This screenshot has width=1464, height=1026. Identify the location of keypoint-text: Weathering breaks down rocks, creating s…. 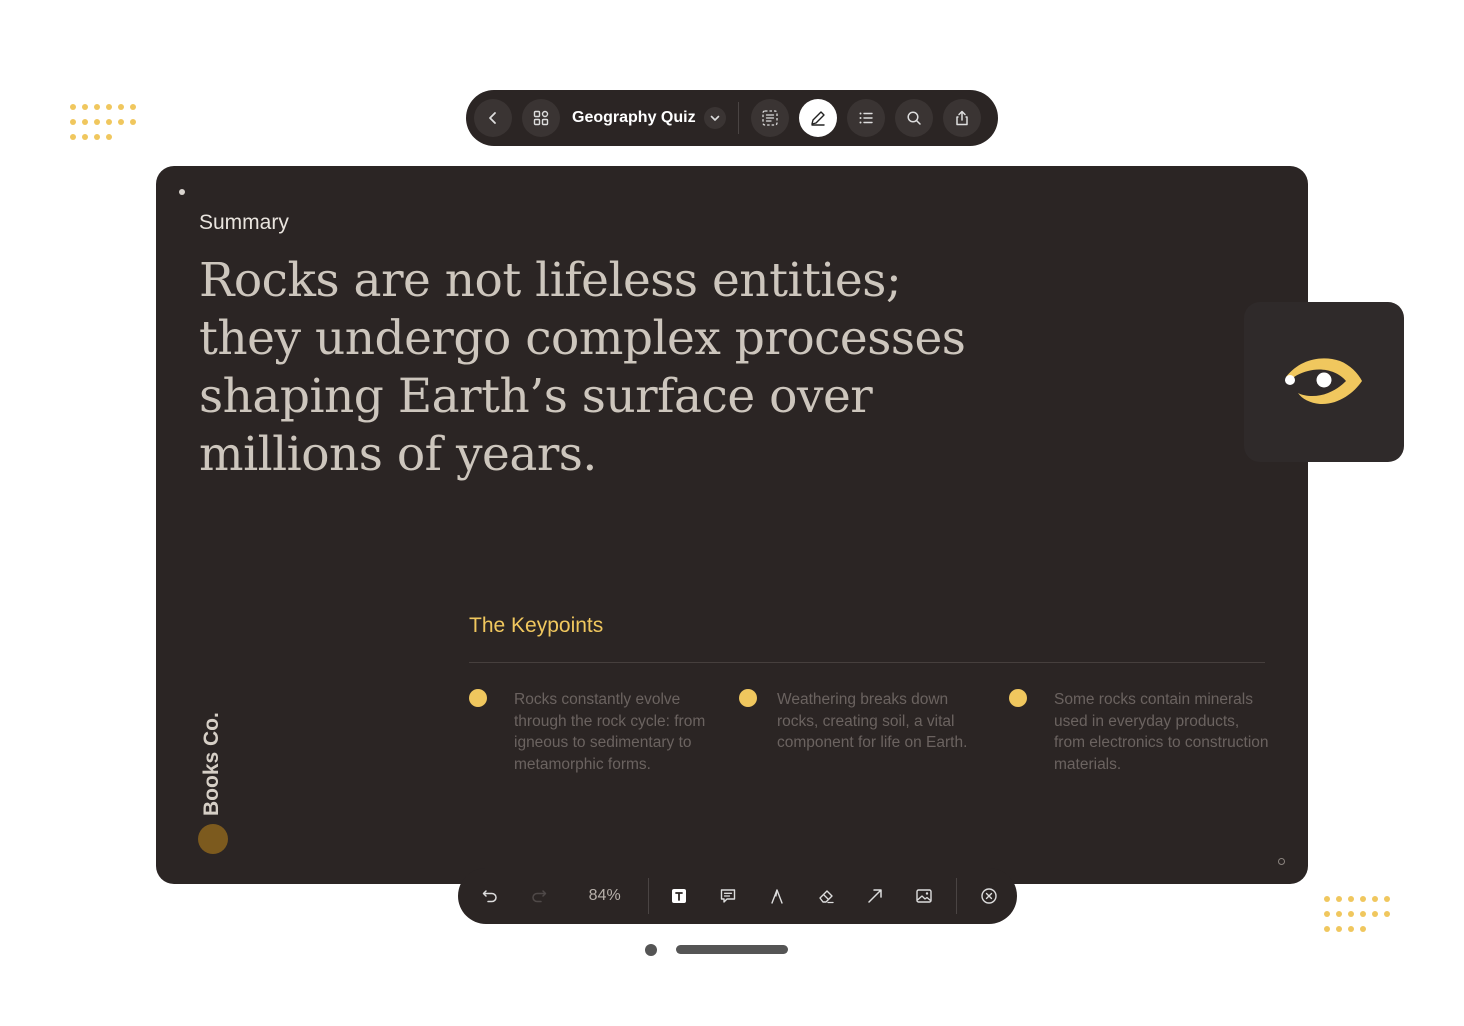
(872, 721).